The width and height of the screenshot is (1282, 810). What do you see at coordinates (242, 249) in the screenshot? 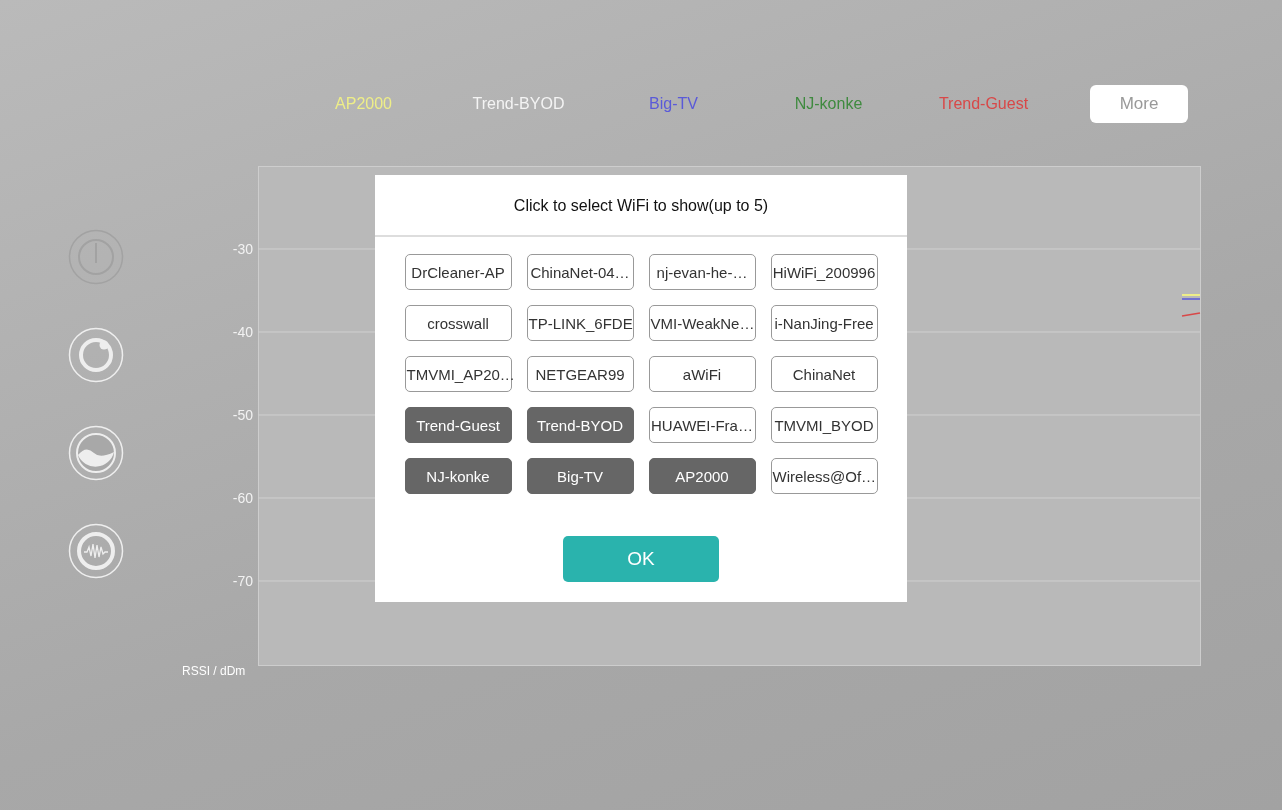
I see `axis-tick-label: -30` at bounding box center [242, 249].